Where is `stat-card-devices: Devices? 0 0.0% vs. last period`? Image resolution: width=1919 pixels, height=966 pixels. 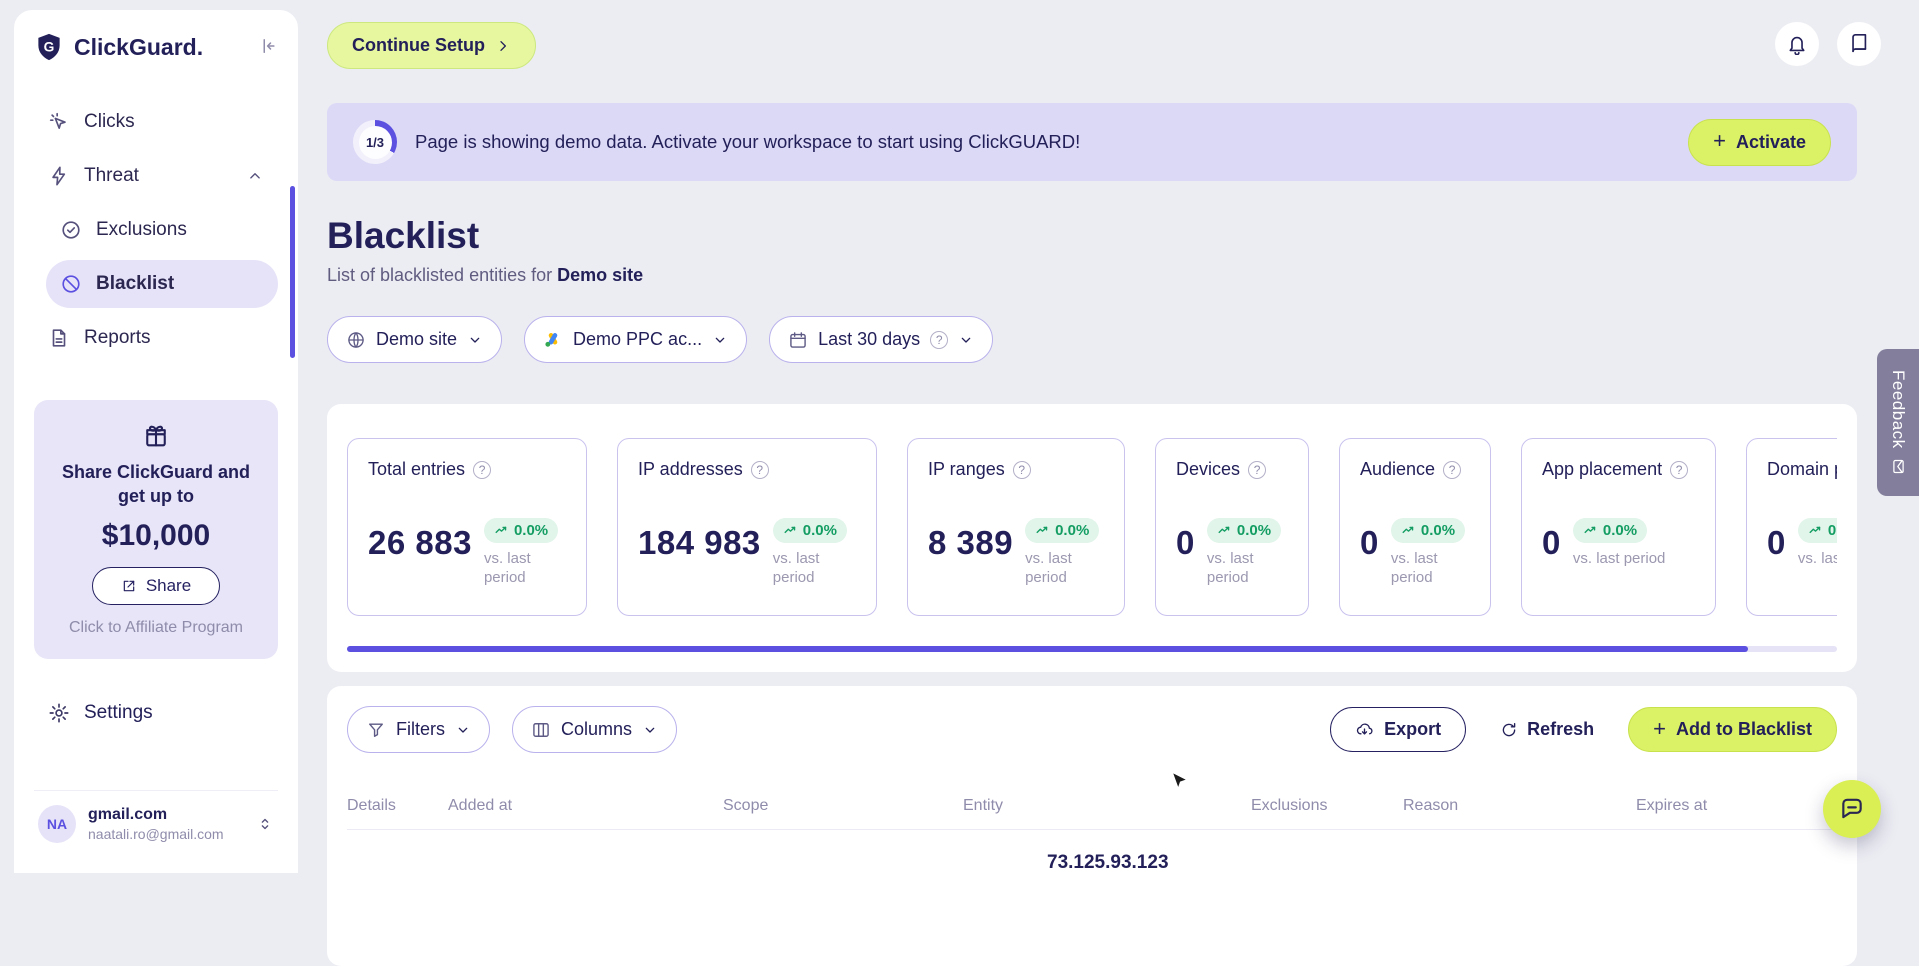
stat-card-devices: Devices? 0 0.0% vs. last period is located at coordinates (1232, 527).